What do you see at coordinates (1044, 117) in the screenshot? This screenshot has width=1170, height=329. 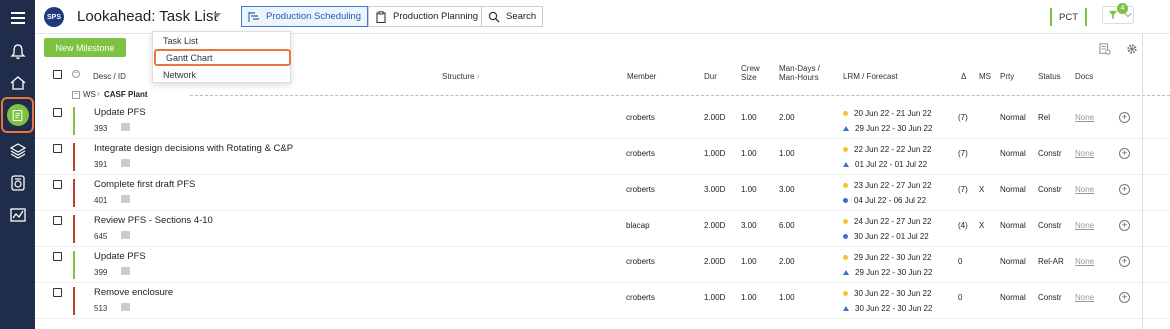 I see `status: Rel` at bounding box center [1044, 117].